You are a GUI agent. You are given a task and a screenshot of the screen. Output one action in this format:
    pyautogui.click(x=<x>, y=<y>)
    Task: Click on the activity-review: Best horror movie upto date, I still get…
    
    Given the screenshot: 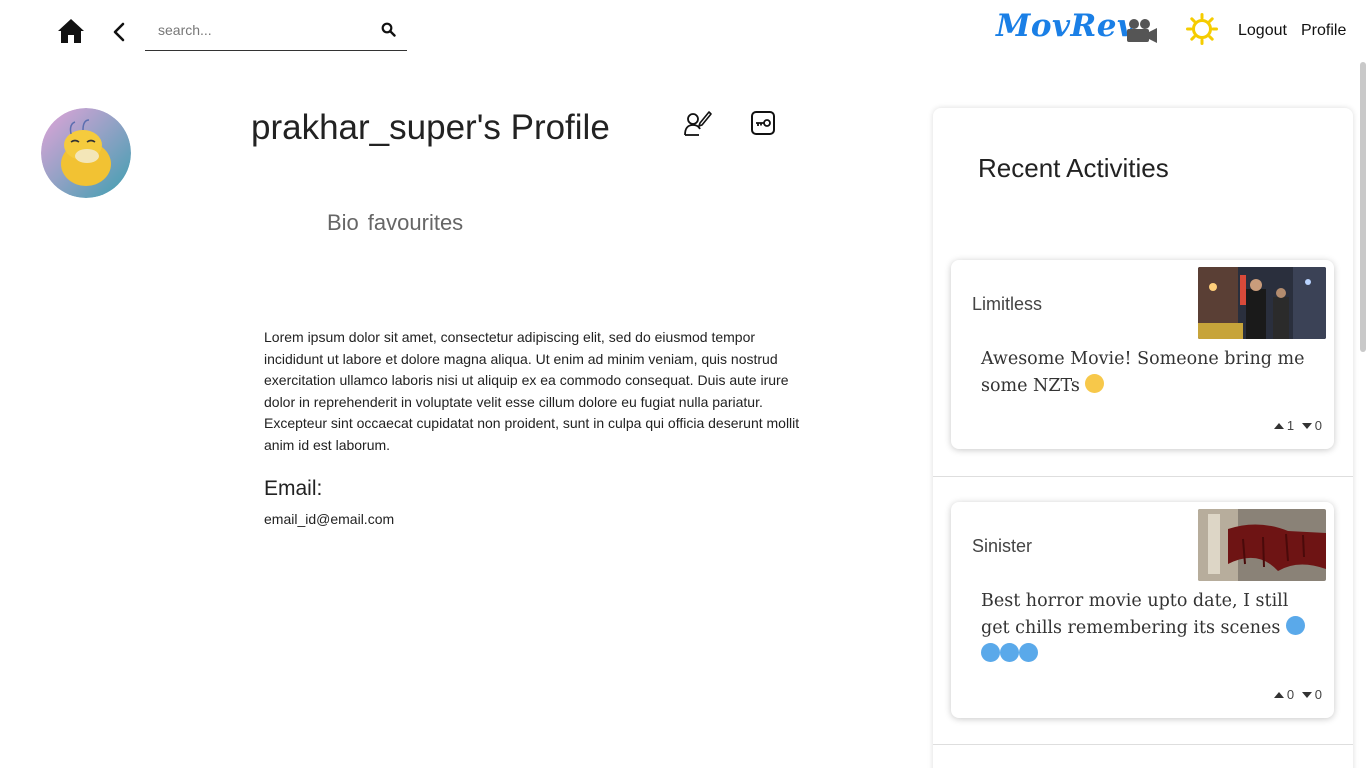 What is the action you would take?
    pyautogui.click(x=1151, y=628)
    